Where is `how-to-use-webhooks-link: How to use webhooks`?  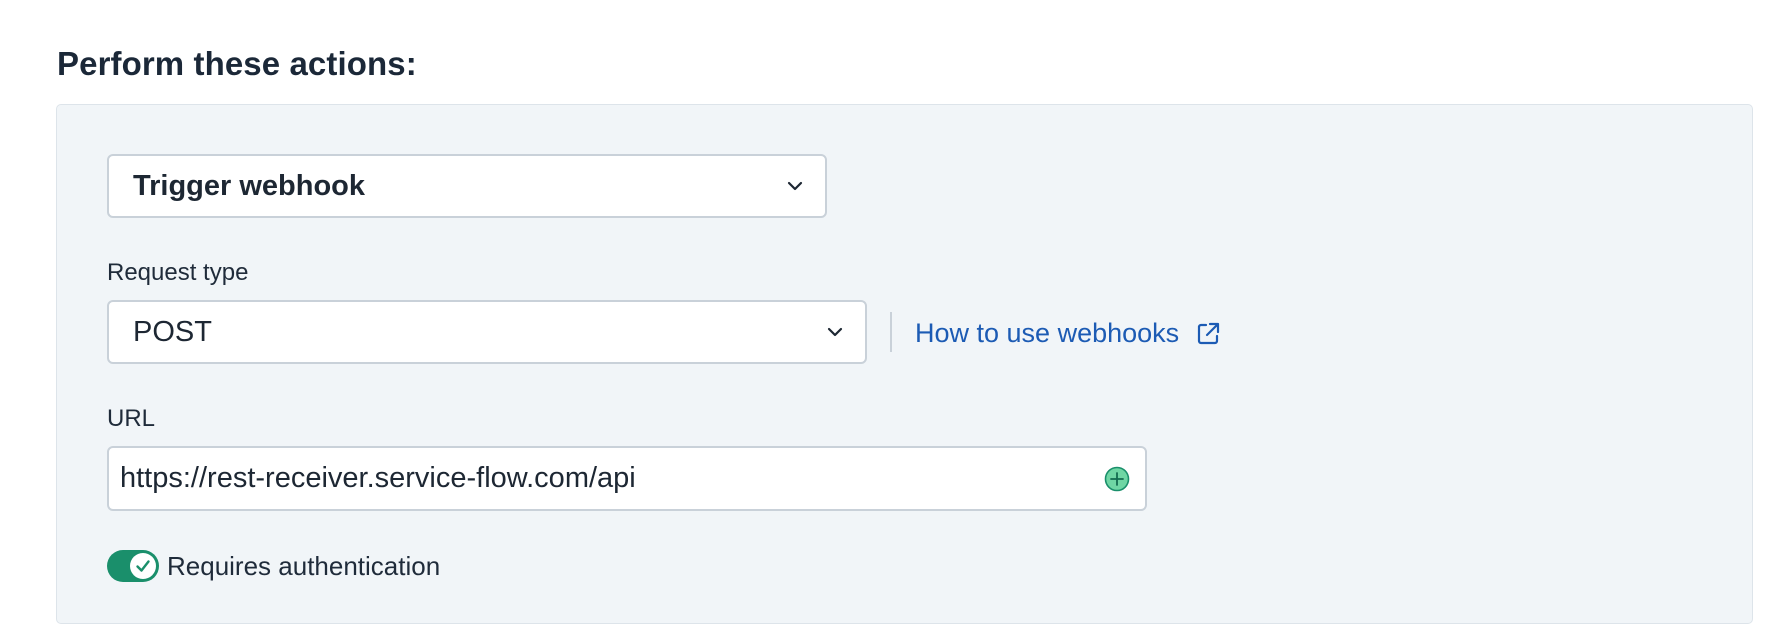 how-to-use-webhooks-link: How to use webhooks is located at coordinates (1068, 333).